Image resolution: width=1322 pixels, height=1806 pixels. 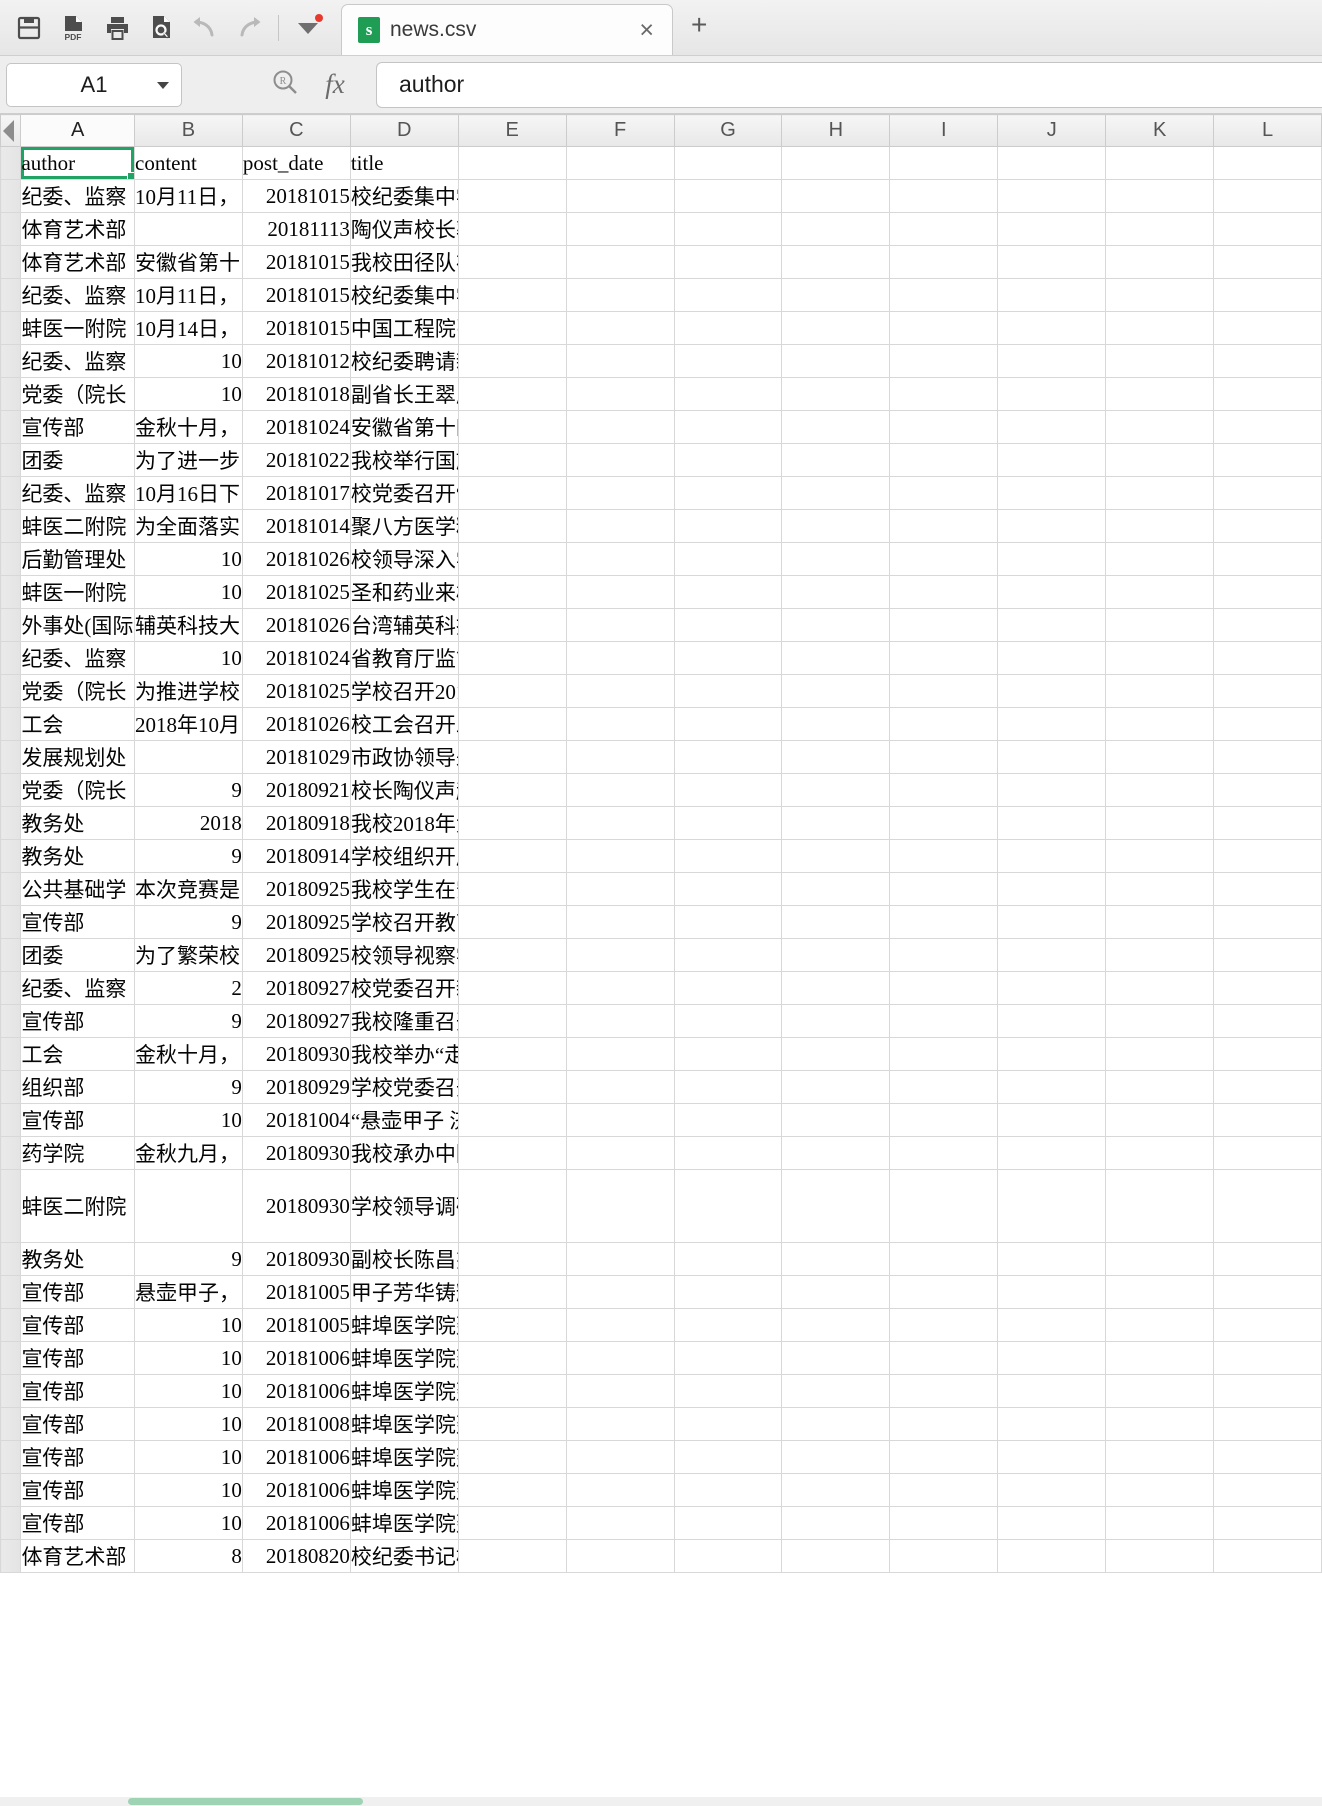 What do you see at coordinates (661, 394) in the screenshot?
I see `table-row: 党委（院长1020181018副省长王翠凤一行来校调研` at bounding box center [661, 394].